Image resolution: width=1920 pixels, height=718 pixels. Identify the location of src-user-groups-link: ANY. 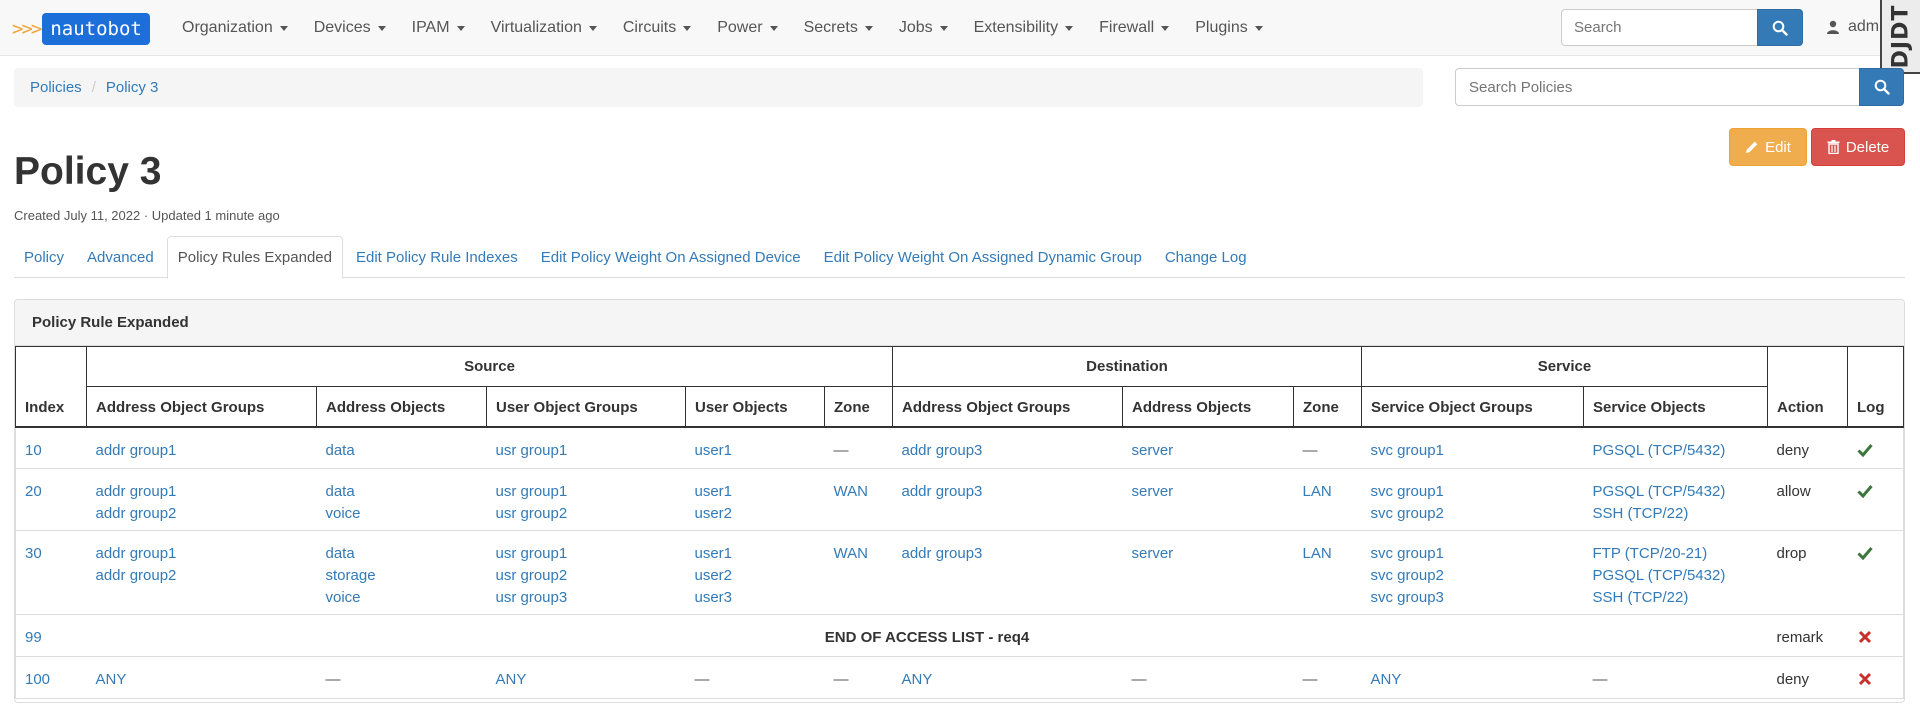
(586, 680).